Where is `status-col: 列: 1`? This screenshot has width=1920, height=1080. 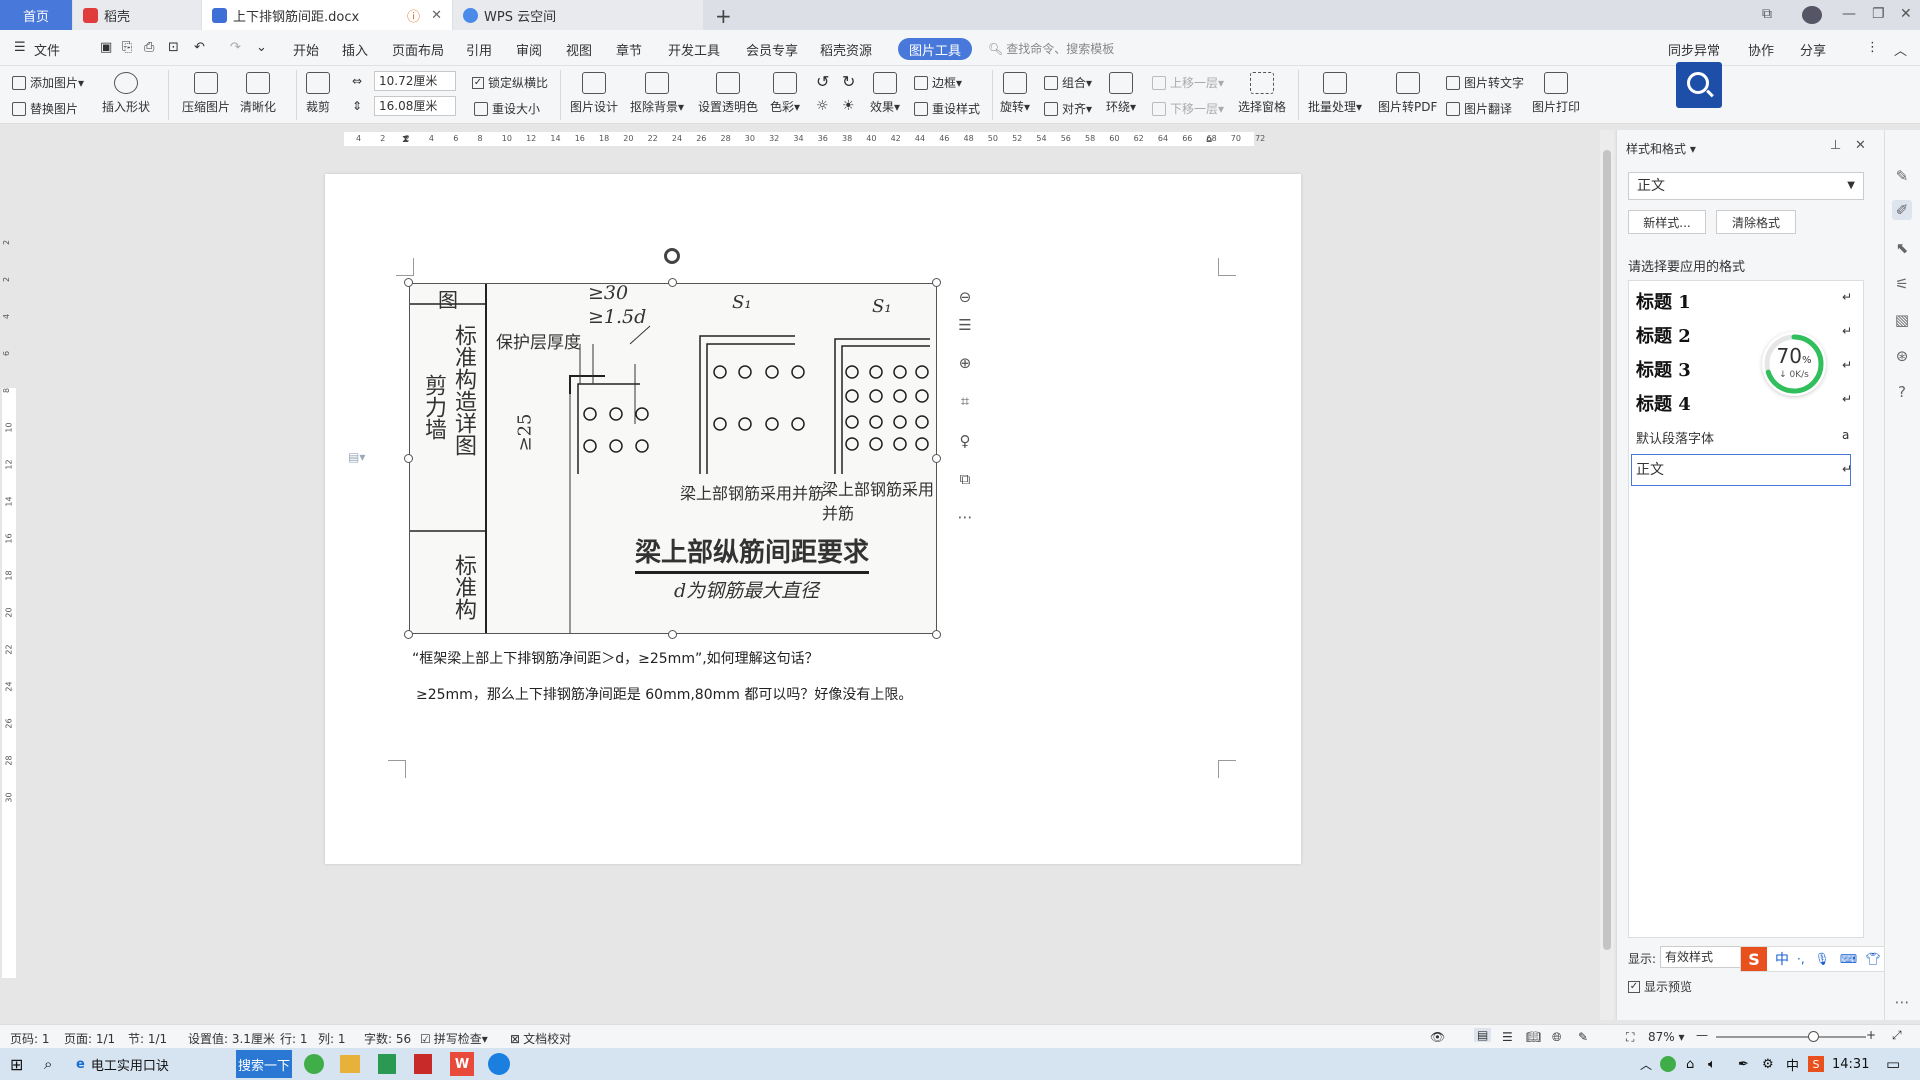 status-col: 列: 1 is located at coordinates (332, 1038).